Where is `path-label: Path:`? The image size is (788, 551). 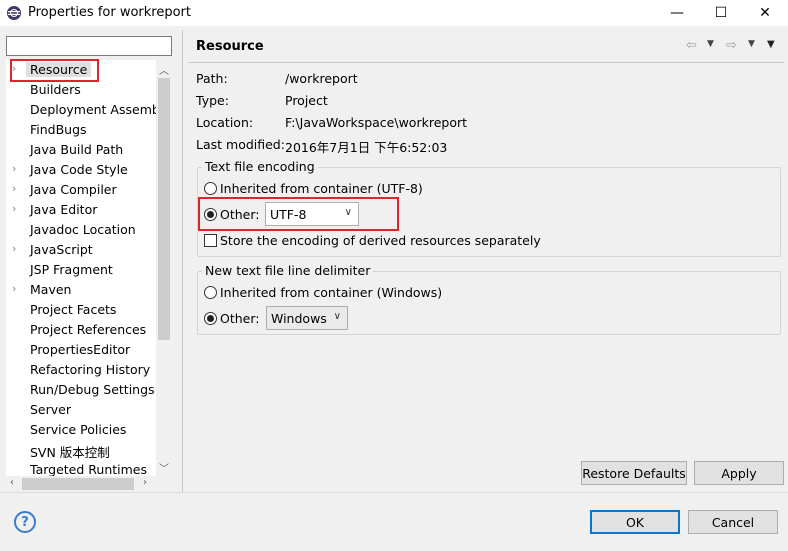 path-label: Path: is located at coordinates (212, 78).